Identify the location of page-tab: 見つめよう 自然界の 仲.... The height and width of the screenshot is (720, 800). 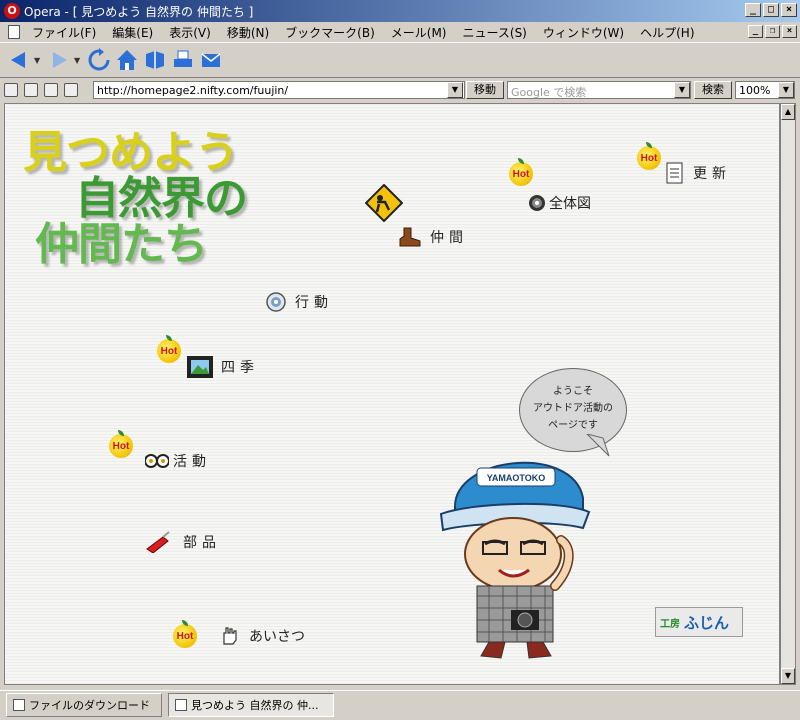
(251, 705).